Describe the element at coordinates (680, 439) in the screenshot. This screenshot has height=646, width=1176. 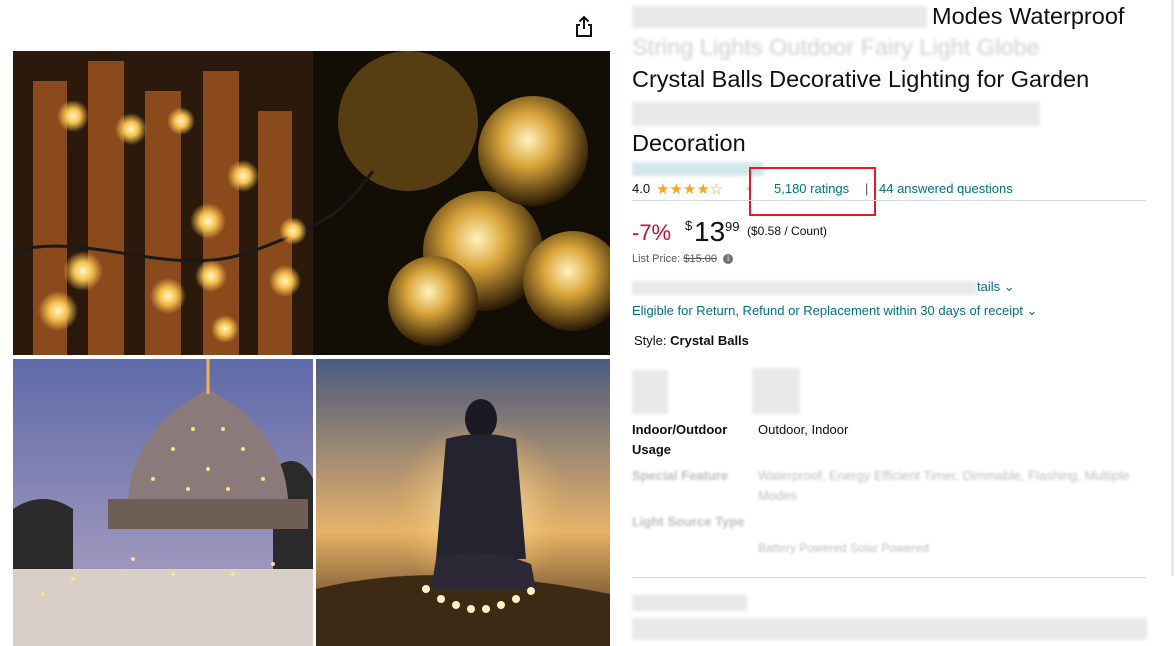
I see `spec-label-usage: Indoor/Outdoor Usage` at that location.